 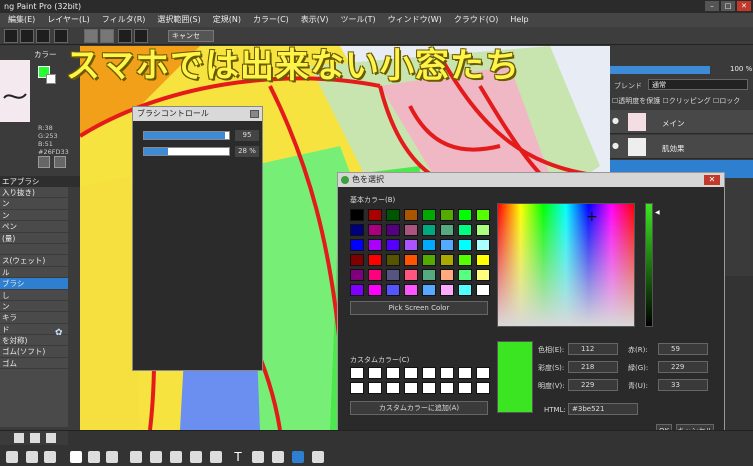 I want to click on brush-tab: エアブラシ, so click(x=40, y=181).